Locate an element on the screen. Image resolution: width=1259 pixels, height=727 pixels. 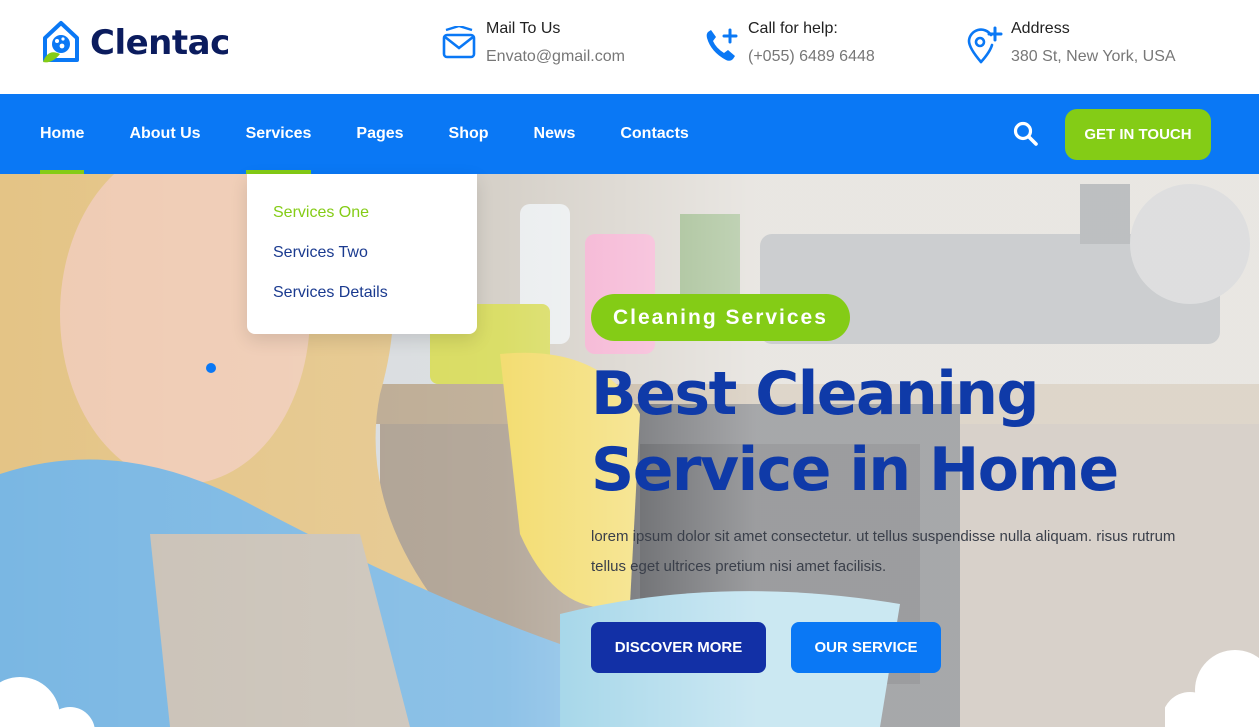
nav-item-pages: Pages is located at coordinates (379, 134).